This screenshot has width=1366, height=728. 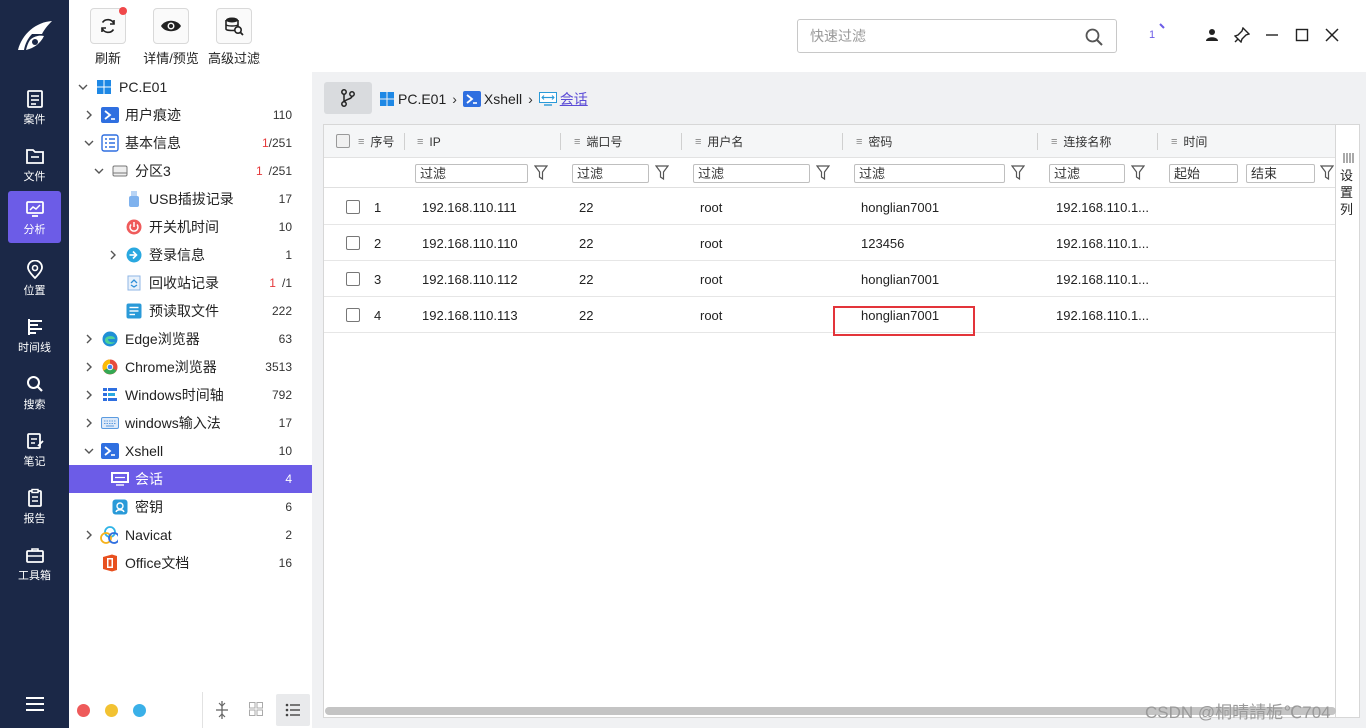 I want to click on tree-item-basic-info: 基本信息 1/251, so click(x=190, y=143).